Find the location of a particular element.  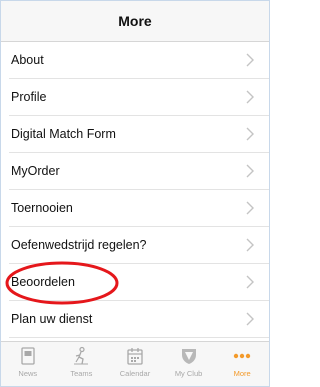

nav-bar: More is located at coordinates (135, 21).